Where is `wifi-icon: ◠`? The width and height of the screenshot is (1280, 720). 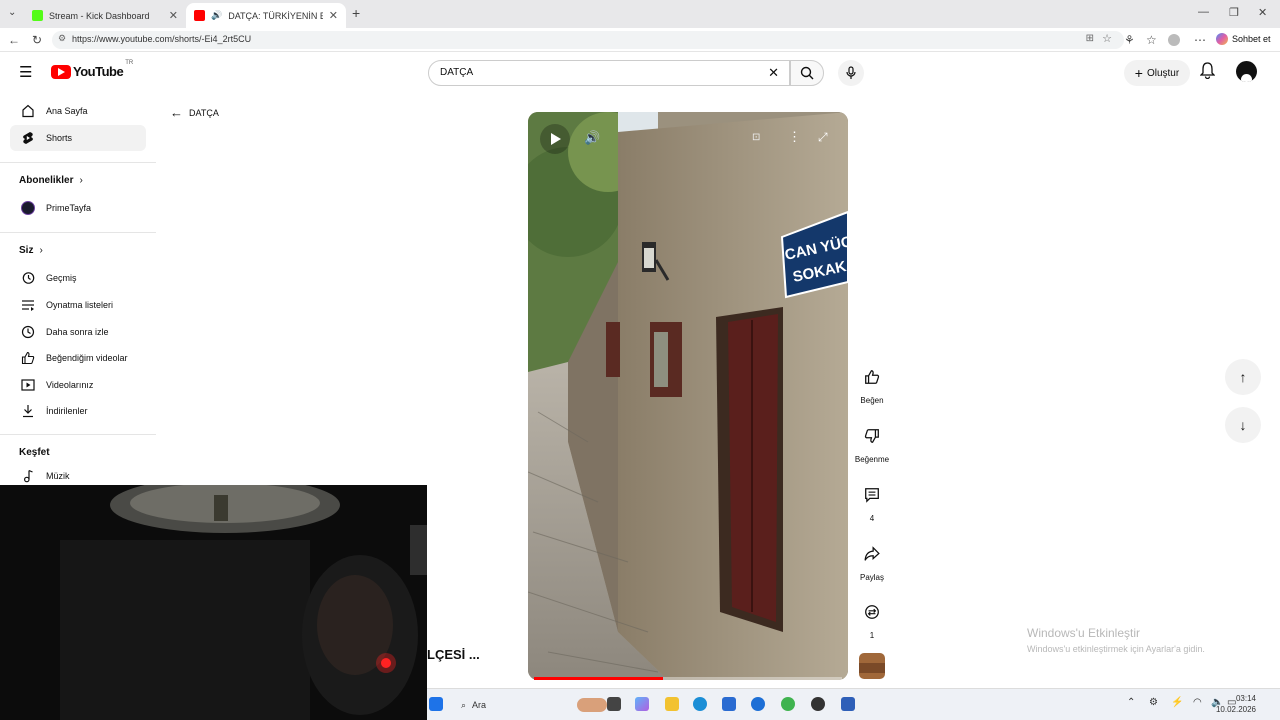 wifi-icon: ◠ is located at coordinates (1197, 702).